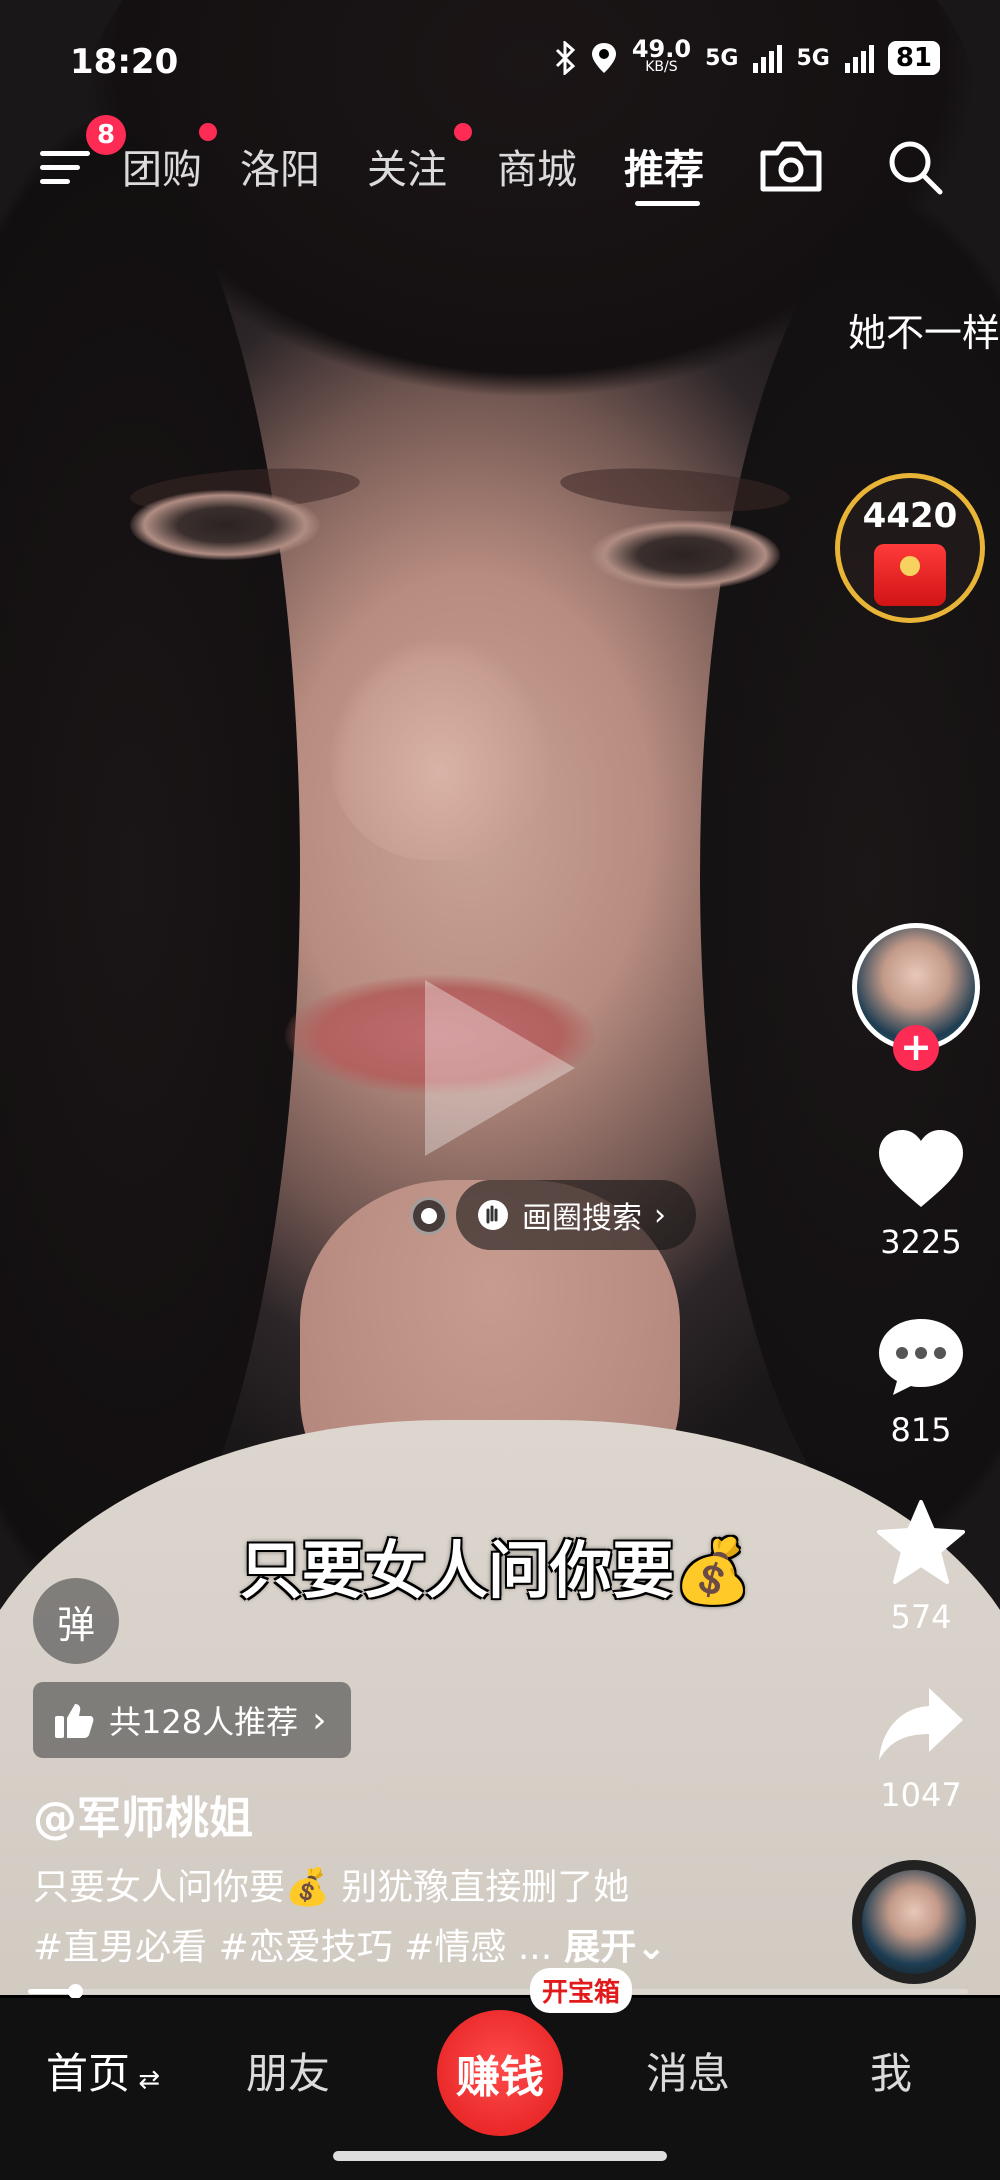  Describe the element at coordinates (500, 2077) in the screenshot. I see `nav-earn-label: 赚钱` at that location.